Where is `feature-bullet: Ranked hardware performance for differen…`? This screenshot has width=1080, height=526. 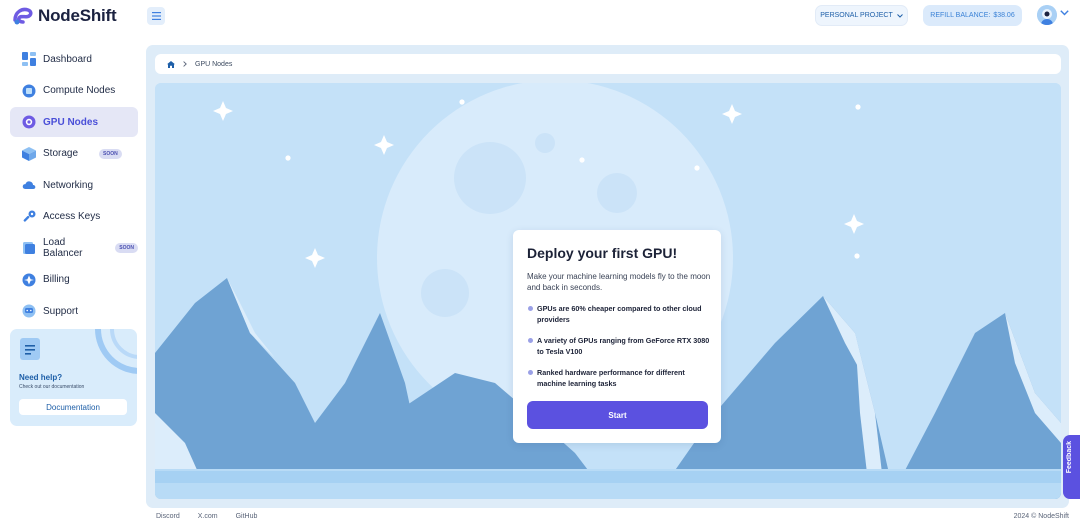 feature-bullet: Ranked hardware performance for differen… is located at coordinates (619, 378).